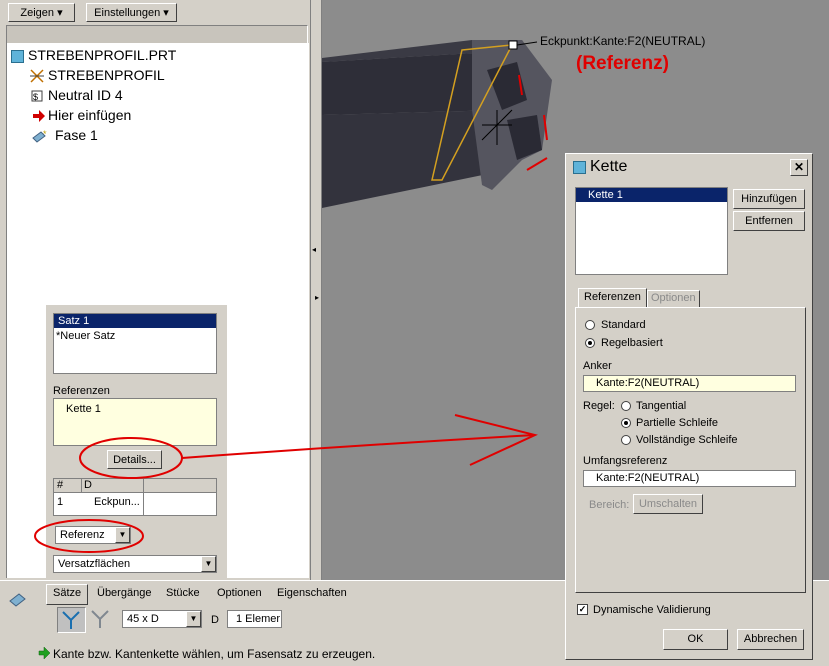 This screenshot has height=666, width=829. I want to click on chamfer-feature-icon, so click(18, 600).